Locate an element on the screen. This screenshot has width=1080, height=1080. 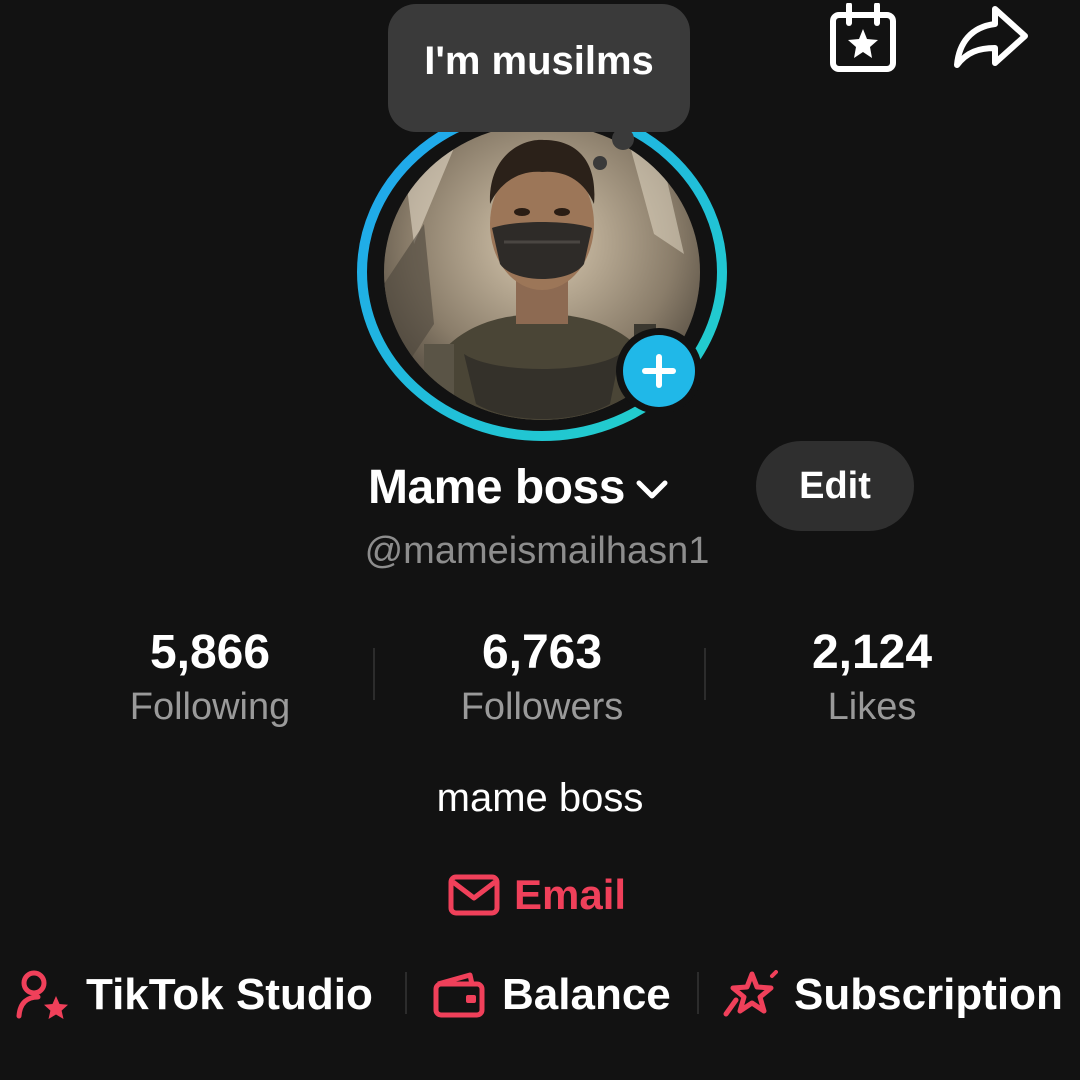
plus-icon is located at coordinates (659, 371).